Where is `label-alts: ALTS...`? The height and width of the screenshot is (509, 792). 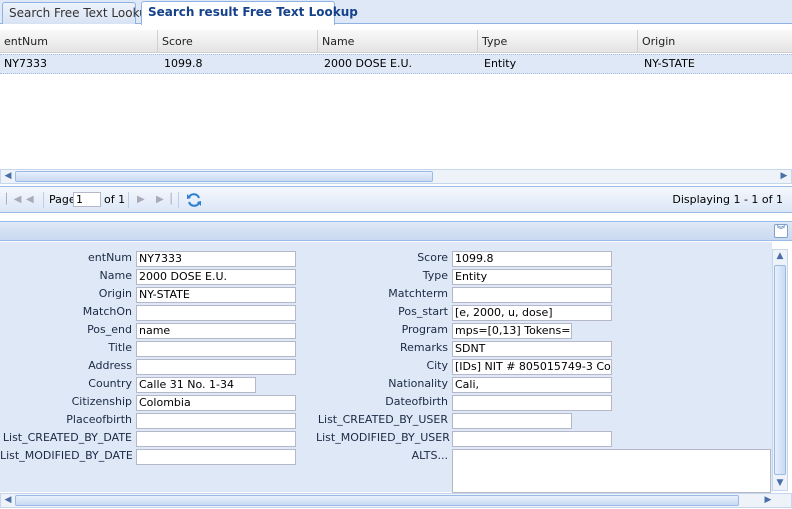 label-alts: ALTS... is located at coordinates (429, 455).